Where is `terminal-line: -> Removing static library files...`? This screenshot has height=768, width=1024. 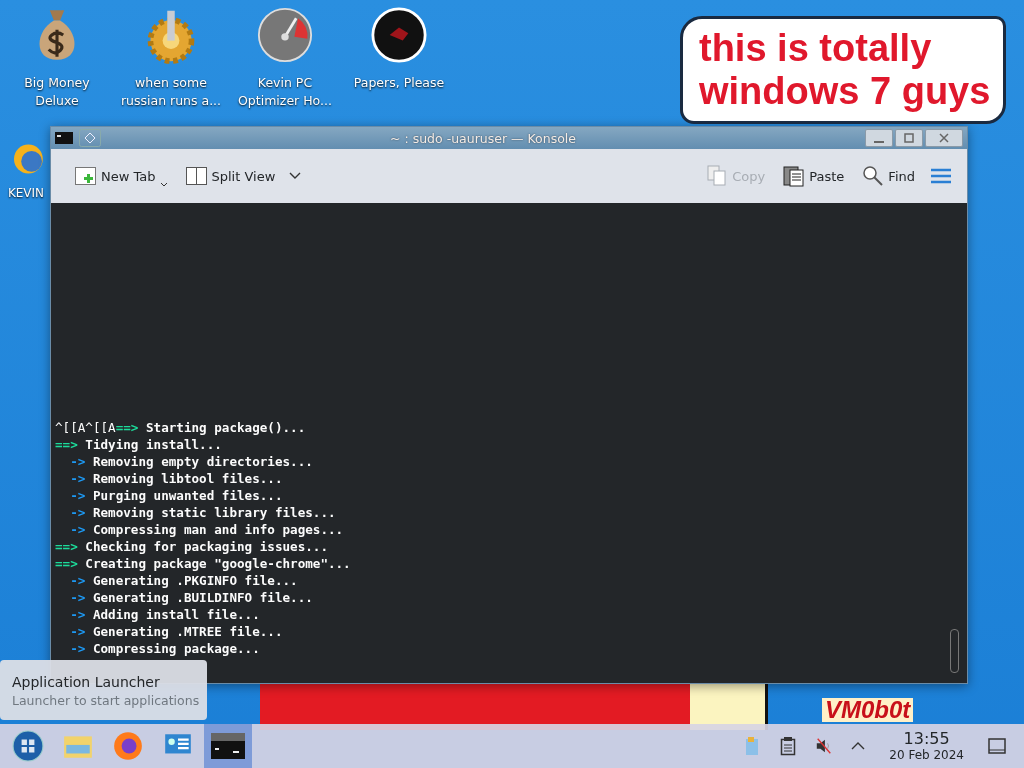
terminal-line: -> Removing static library files... is located at coordinates (203, 512).